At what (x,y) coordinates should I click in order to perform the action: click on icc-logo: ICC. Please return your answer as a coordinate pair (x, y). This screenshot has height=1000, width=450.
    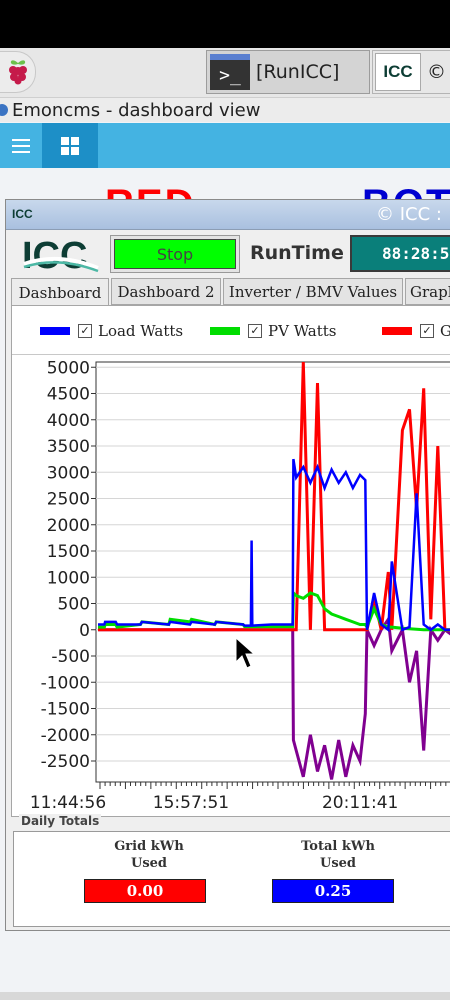
    Looking at the image, I should click on (60, 255).